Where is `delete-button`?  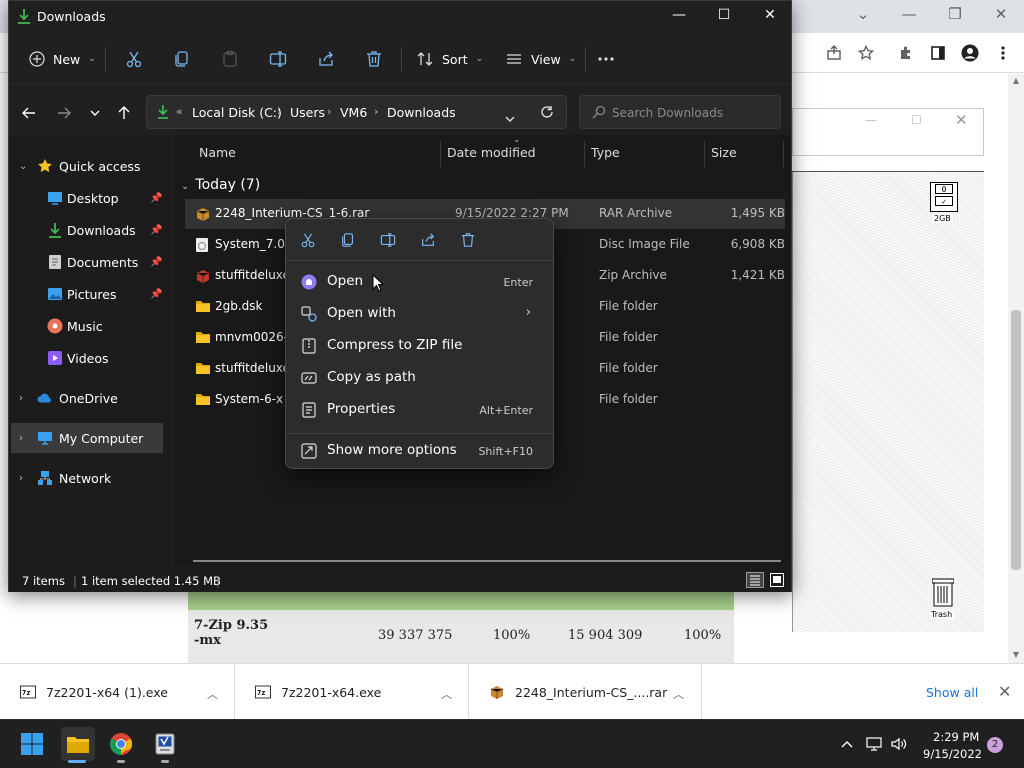
delete-button is located at coordinates (374, 59).